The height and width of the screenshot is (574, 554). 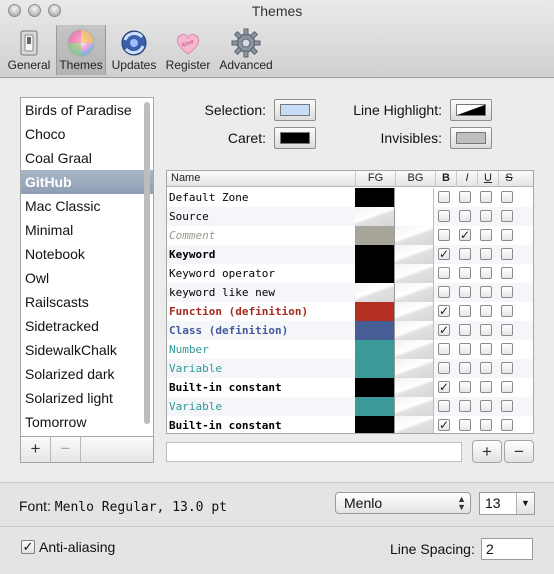 What do you see at coordinates (87, 350) in the screenshot?
I see `theme-list-item: SidewalkChalk` at bounding box center [87, 350].